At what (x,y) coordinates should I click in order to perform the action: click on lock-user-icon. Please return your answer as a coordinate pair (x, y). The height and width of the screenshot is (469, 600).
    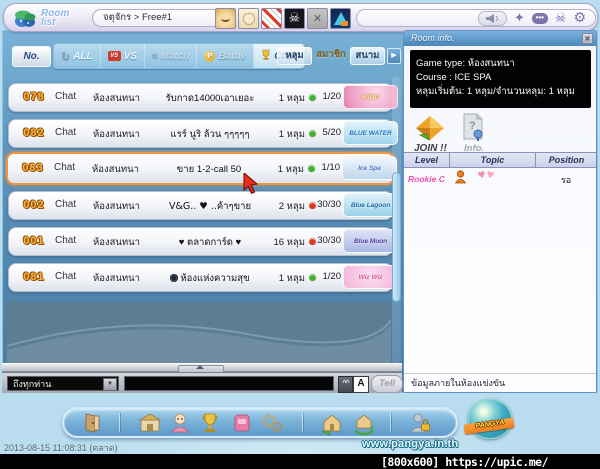
    Looking at the image, I should click on (420, 423).